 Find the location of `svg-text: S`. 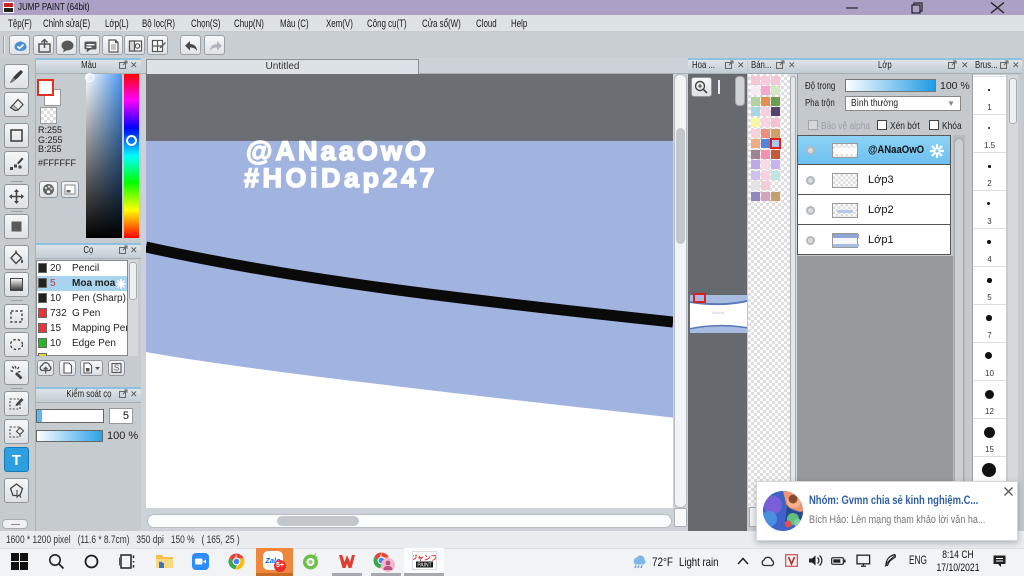

svg-text: S is located at coordinates (116, 368).